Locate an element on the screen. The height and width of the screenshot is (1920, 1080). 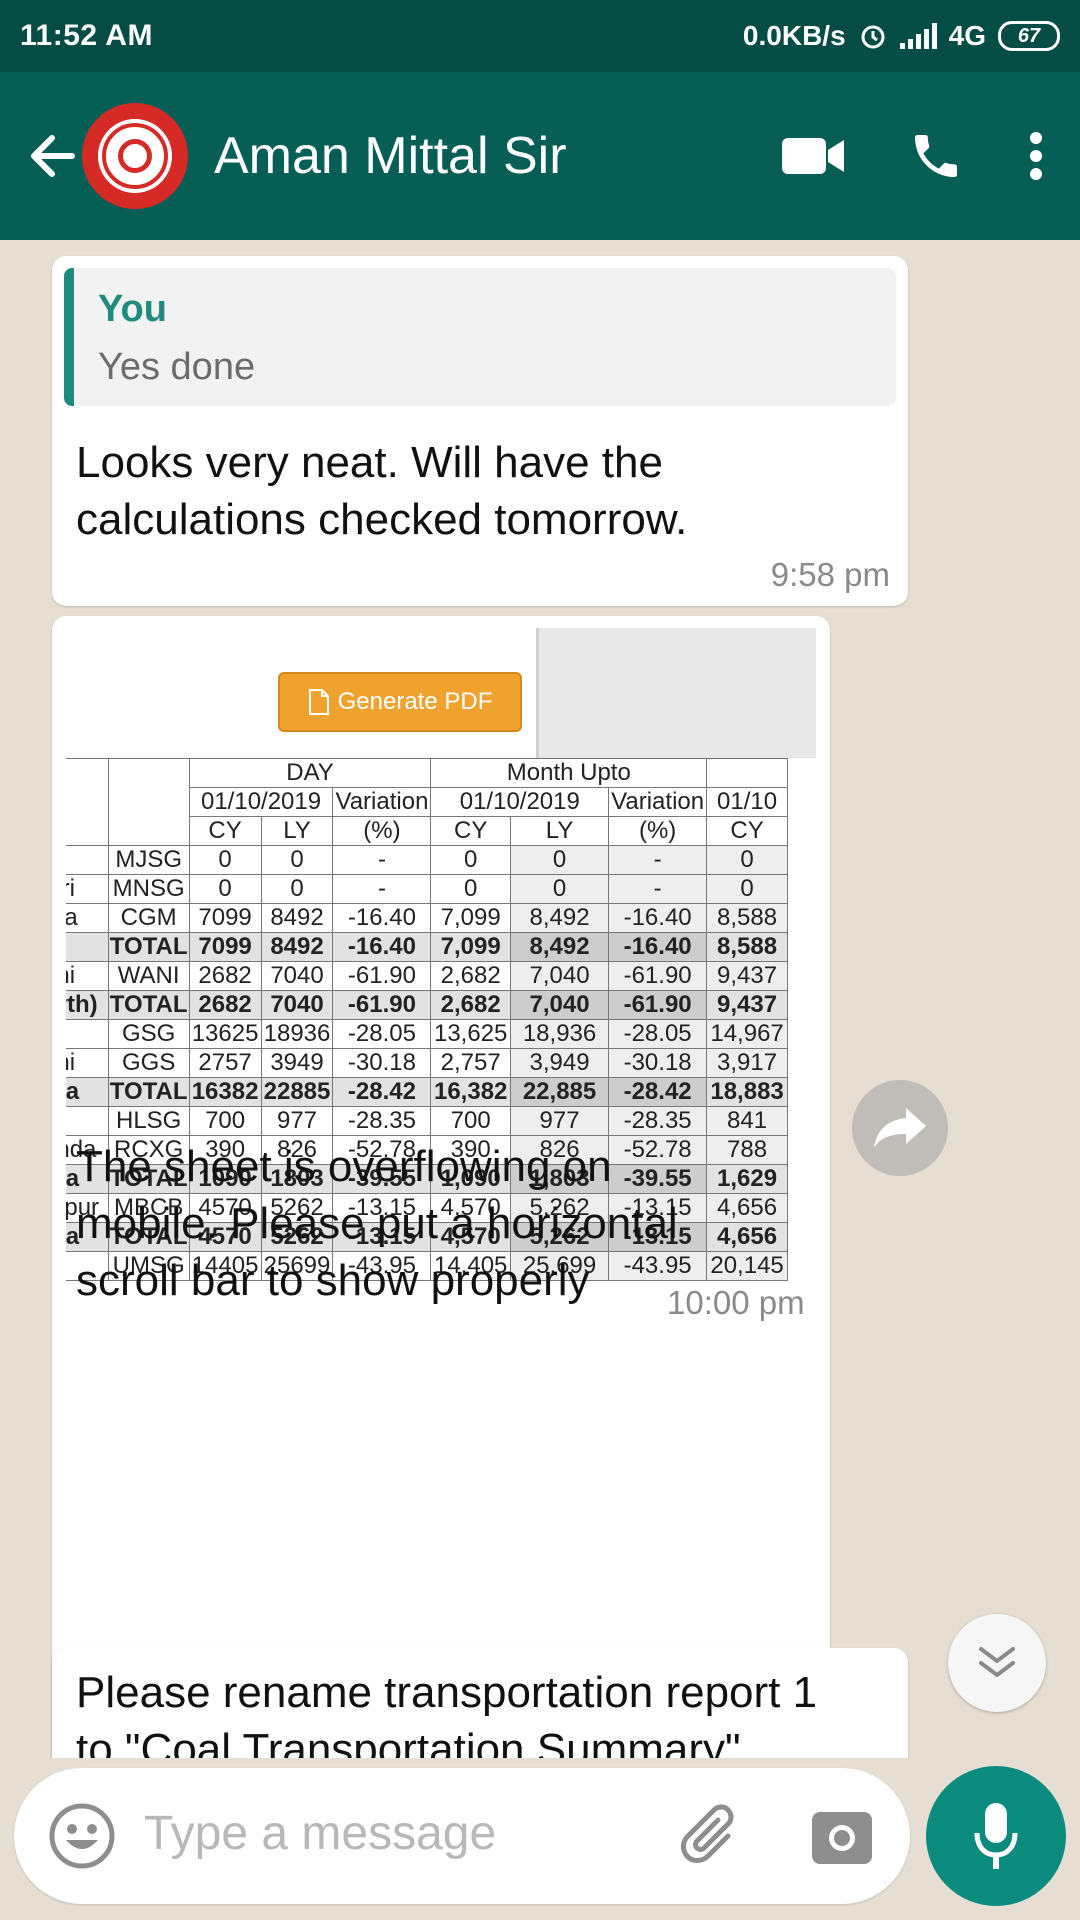
table-cell: 2,682 is located at coordinates (470, 976).